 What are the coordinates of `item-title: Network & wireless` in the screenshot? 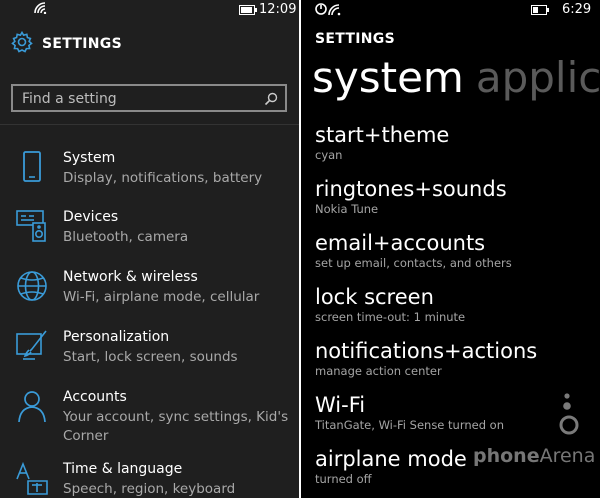 It's located at (130, 277).